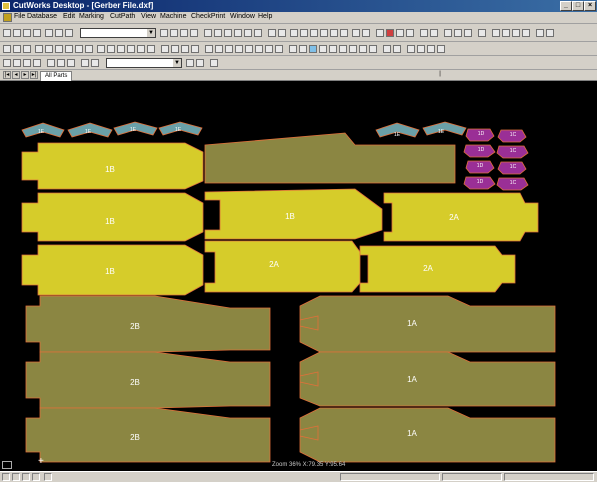 This screenshot has height=482, width=597. I want to click on paste-icon, so click(69, 33).